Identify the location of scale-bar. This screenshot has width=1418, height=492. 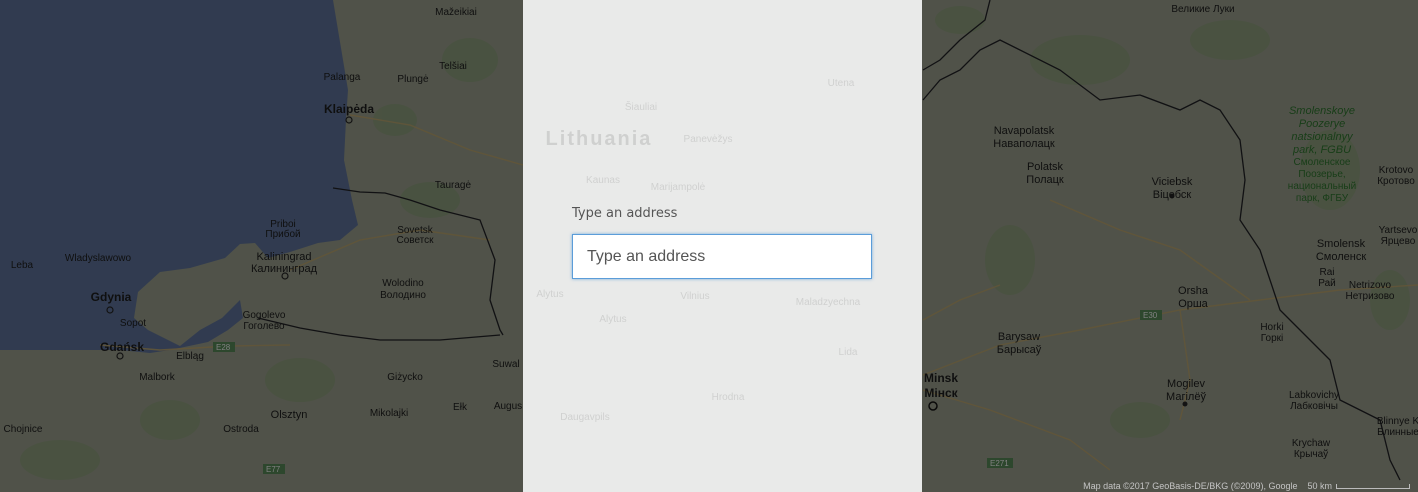
(1373, 487).